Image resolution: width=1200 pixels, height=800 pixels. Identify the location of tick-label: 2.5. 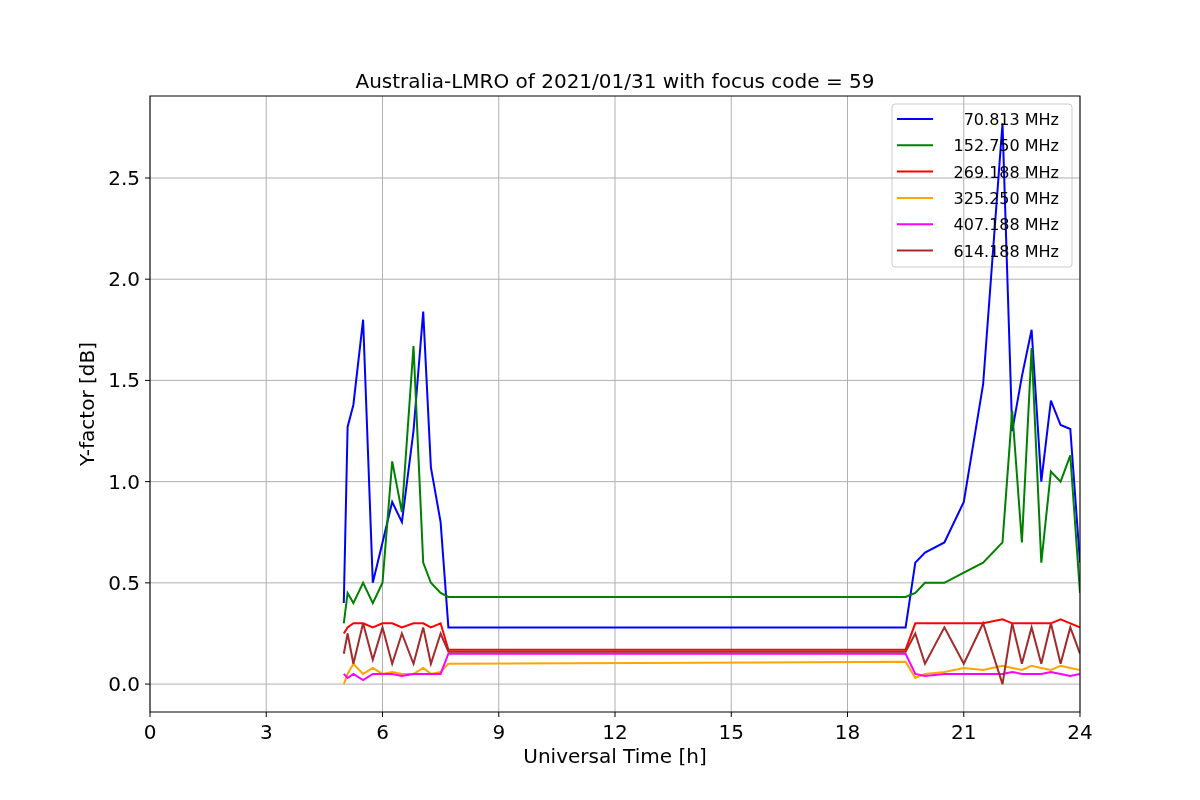
(124, 178).